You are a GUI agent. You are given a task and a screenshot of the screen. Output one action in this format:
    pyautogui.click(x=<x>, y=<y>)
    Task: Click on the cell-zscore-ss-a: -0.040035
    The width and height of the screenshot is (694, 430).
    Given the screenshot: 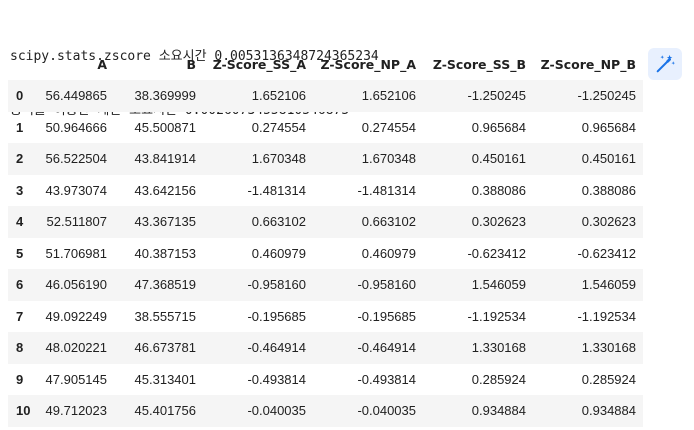 What is the action you would take?
    pyautogui.click(x=276, y=411)
    